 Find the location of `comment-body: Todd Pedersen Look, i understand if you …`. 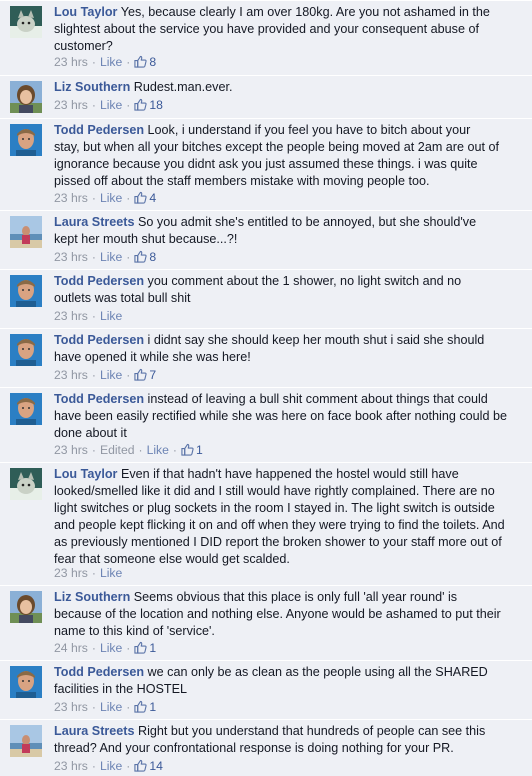

comment-body: Todd Pedersen Look, i understand if you … is located at coordinates (290, 156).